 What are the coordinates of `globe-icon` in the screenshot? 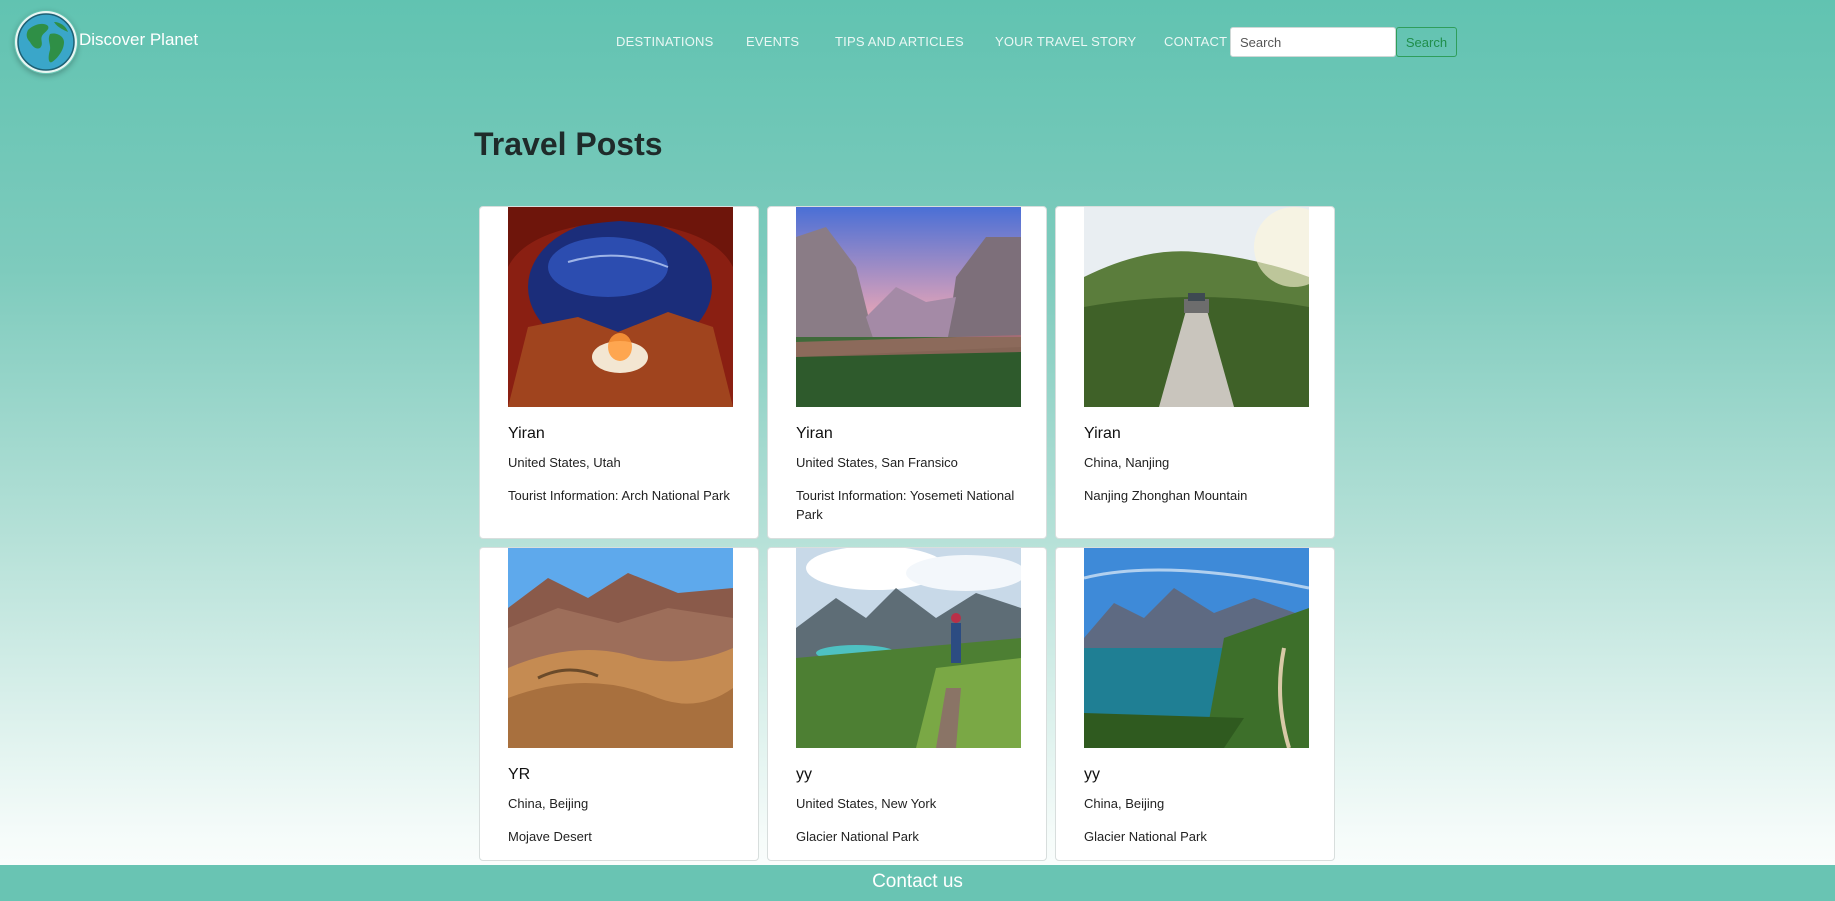 It's located at (46, 42).